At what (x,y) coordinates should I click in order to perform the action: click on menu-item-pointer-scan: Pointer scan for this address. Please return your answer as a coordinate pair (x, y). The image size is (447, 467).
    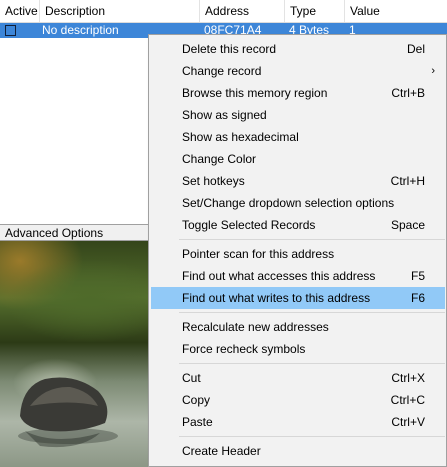
    Looking at the image, I should click on (298, 254).